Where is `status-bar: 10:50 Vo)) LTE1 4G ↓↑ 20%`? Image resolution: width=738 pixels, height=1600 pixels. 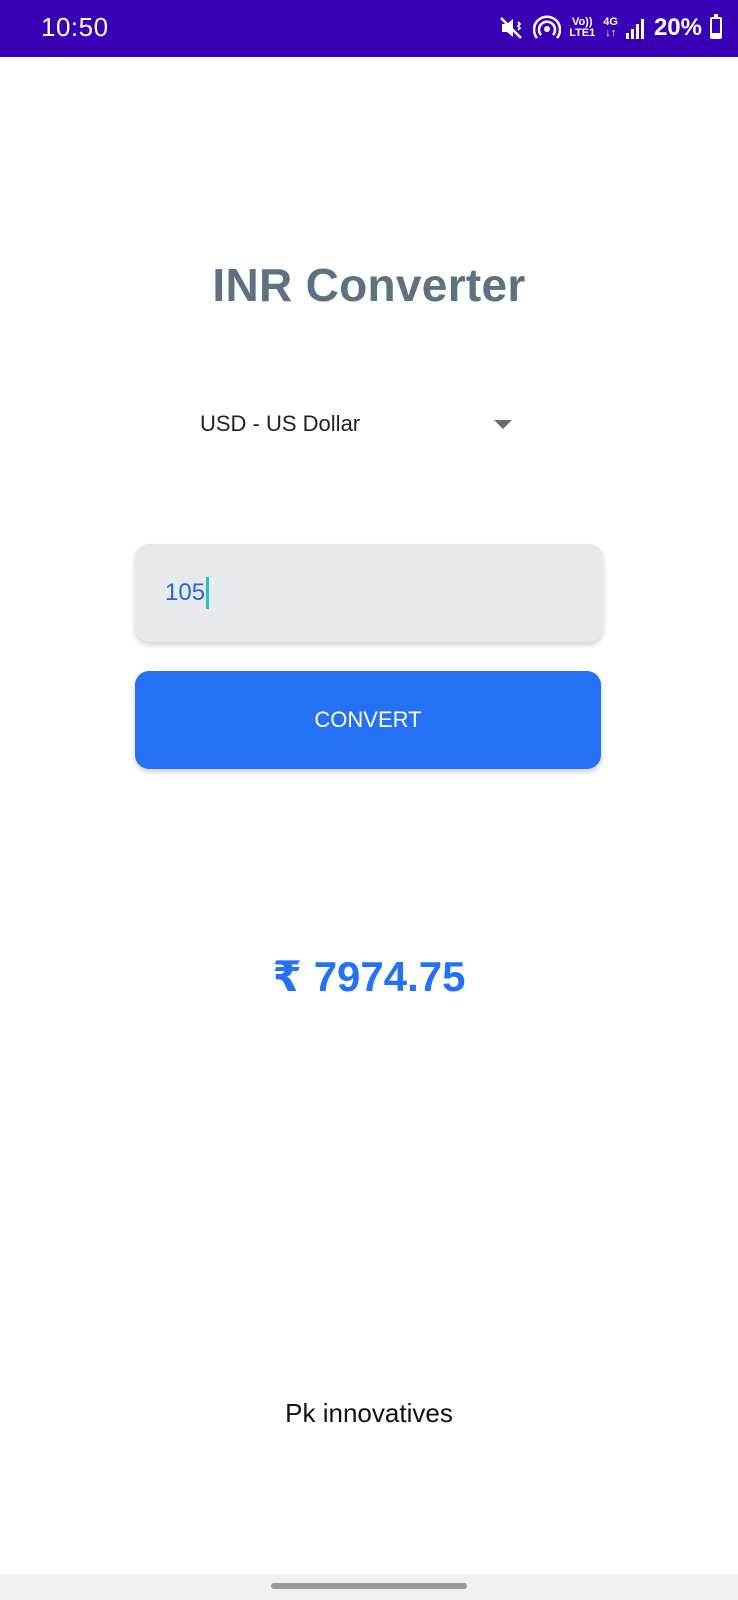 status-bar: 10:50 Vo)) LTE1 4G ↓↑ 20% is located at coordinates (369, 28).